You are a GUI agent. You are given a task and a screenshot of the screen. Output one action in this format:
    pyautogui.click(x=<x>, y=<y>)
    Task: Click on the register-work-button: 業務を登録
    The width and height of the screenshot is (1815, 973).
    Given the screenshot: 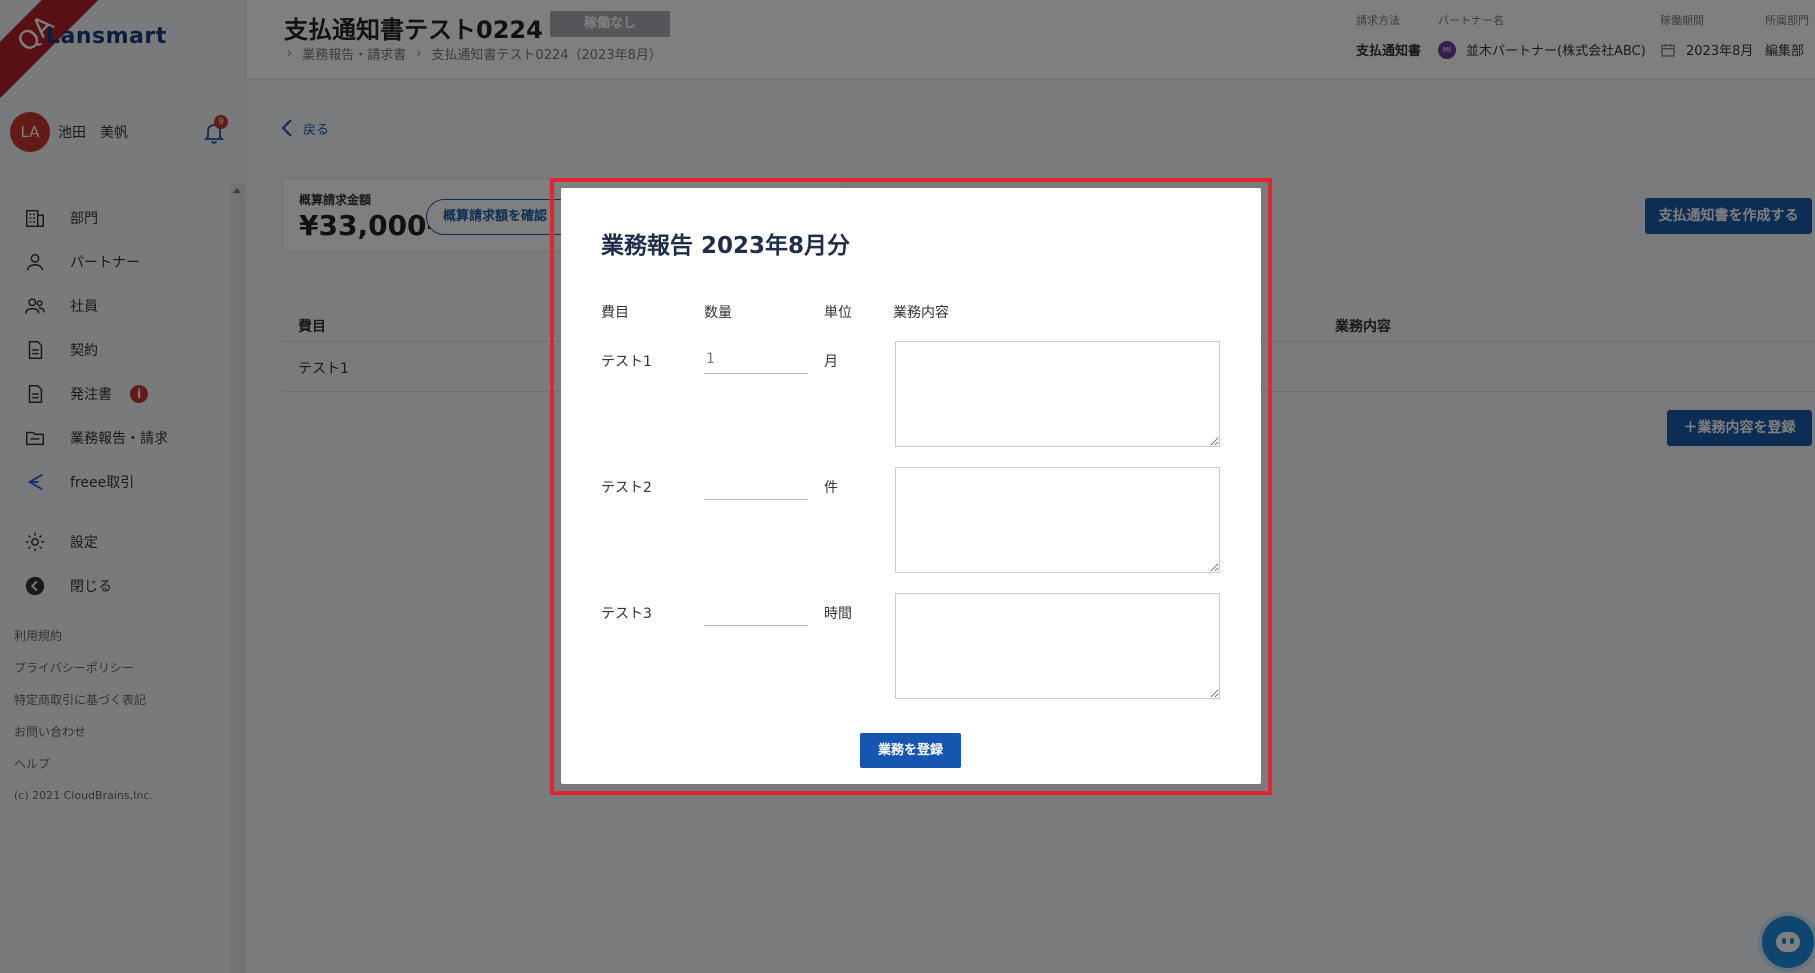 What is the action you would take?
    pyautogui.click(x=910, y=750)
    